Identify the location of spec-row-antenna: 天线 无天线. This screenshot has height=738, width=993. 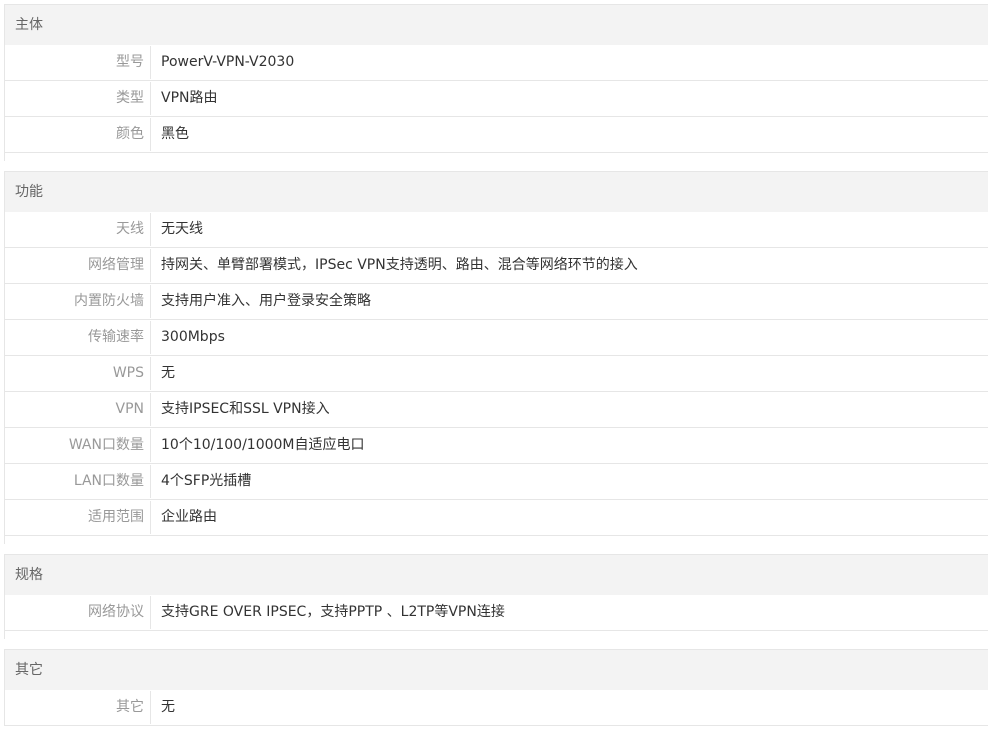
(496, 230).